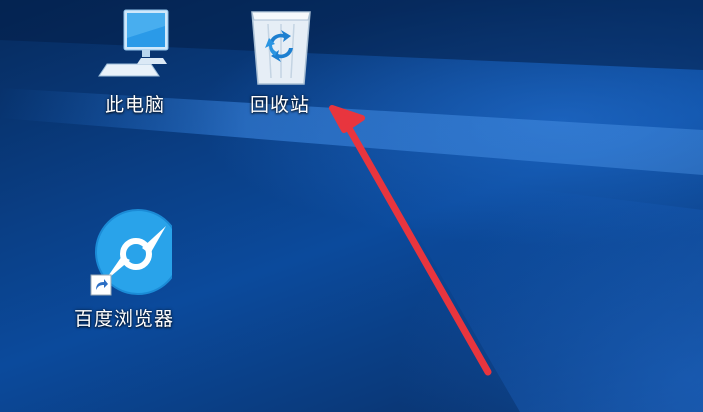  I want to click on recycle-bin-icon, so click(281, 48).